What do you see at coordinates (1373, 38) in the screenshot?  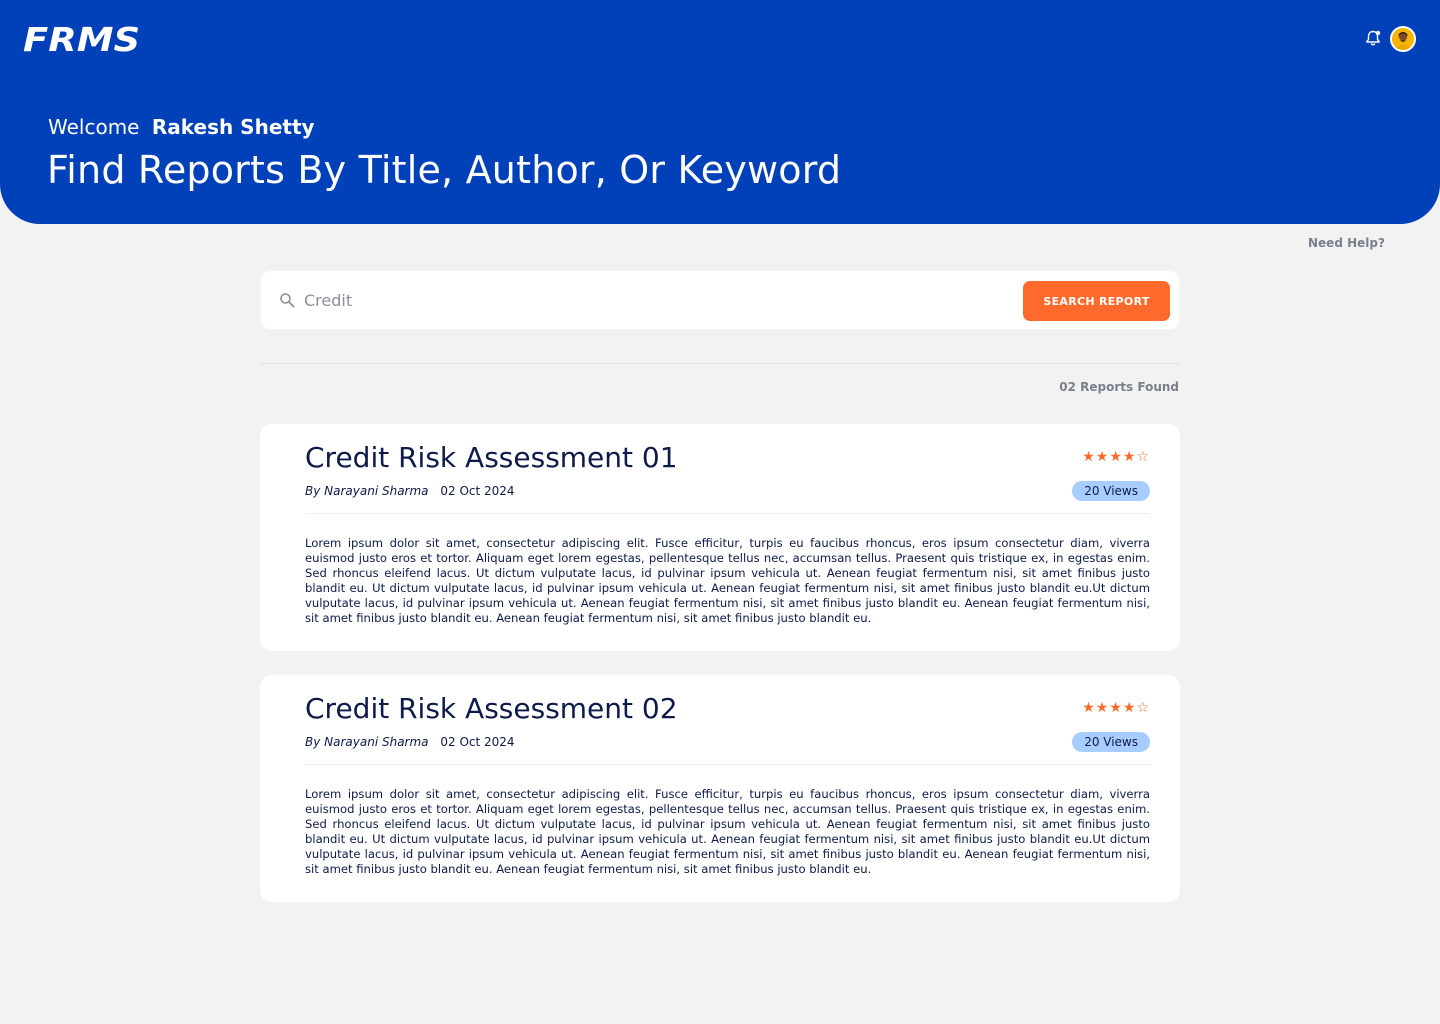 I see `notification-bell-icon` at bounding box center [1373, 38].